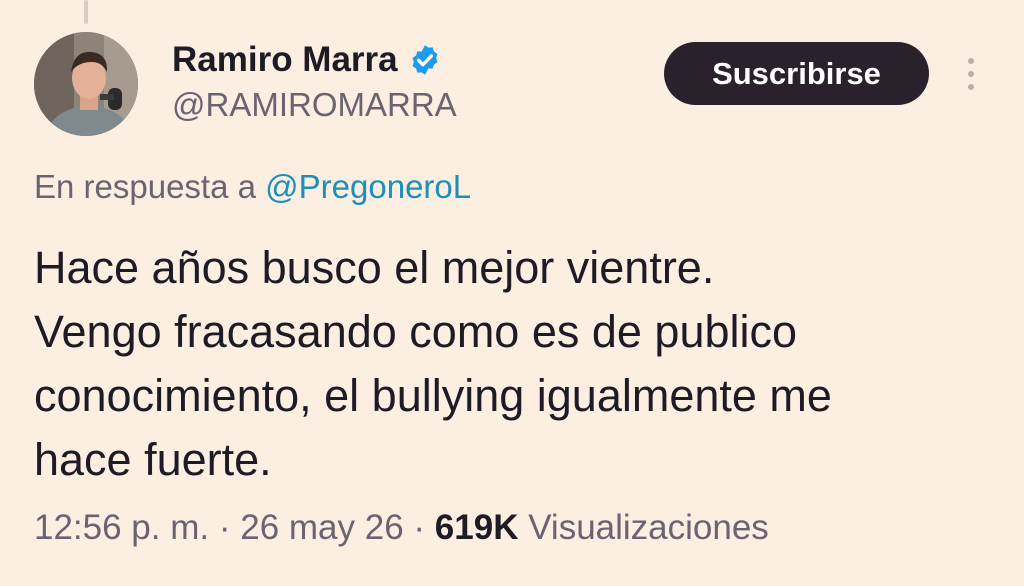 Image resolution: width=1024 pixels, height=586 pixels. I want to click on author-name-row: Ramiro Marra, so click(307, 60).